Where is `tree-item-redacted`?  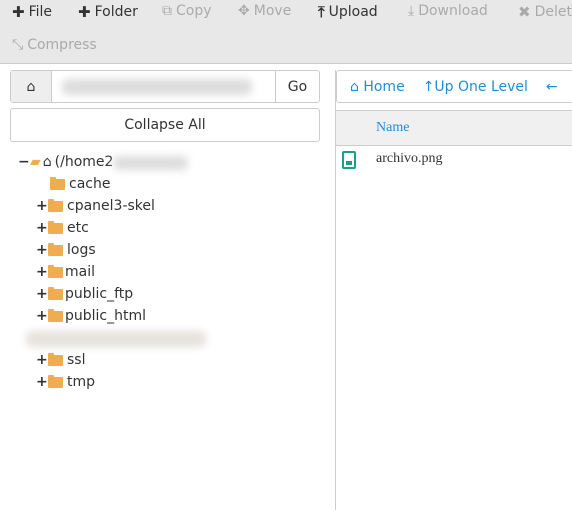
tree-item-redacted is located at coordinates (117, 338).